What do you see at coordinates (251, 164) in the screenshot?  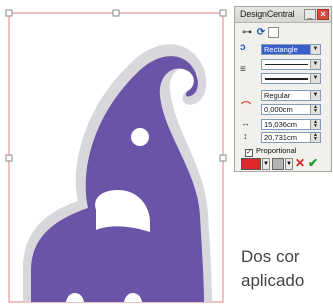 I see `fill-color-swatch` at bounding box center [251, 164].